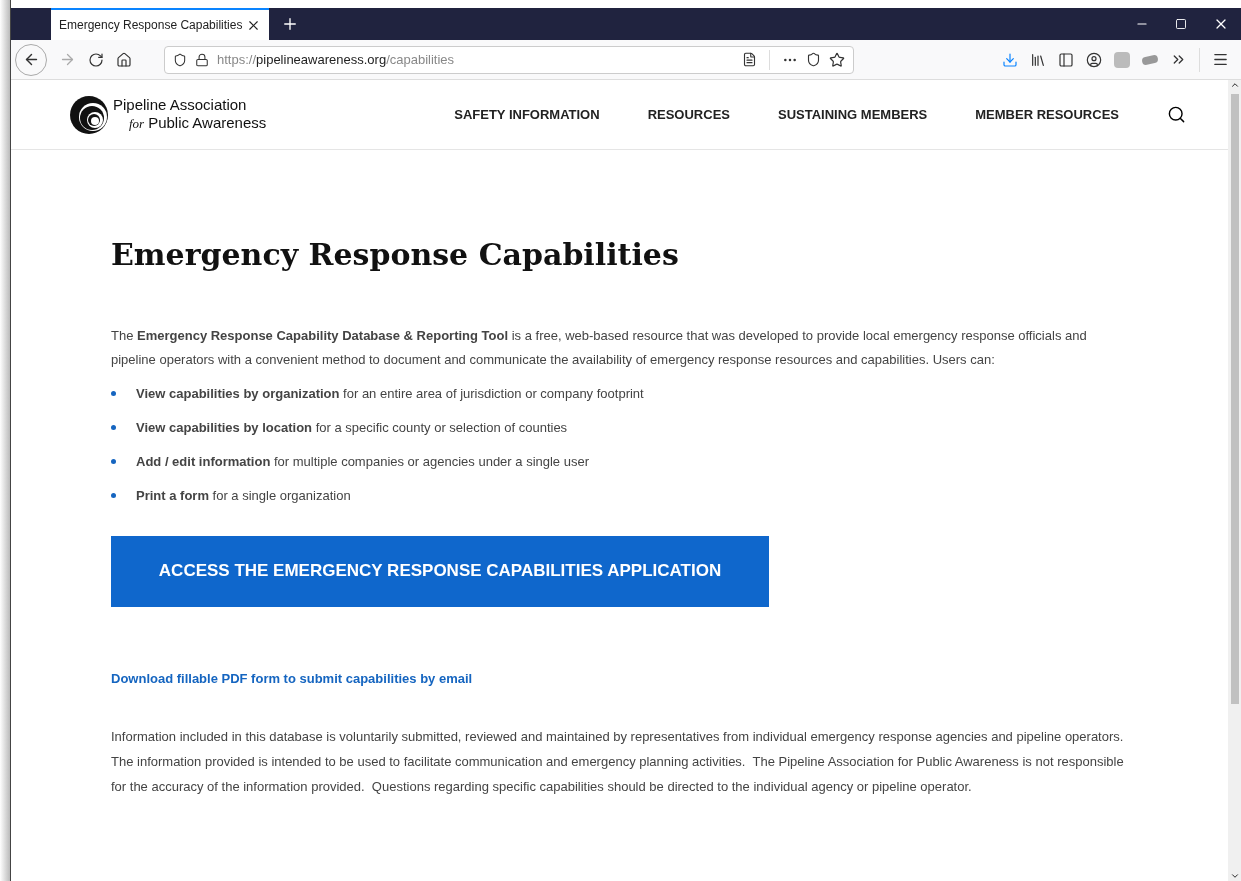 This screenshot has width=1241, height=881. I want to click on search-icon, so click(1176, 114).